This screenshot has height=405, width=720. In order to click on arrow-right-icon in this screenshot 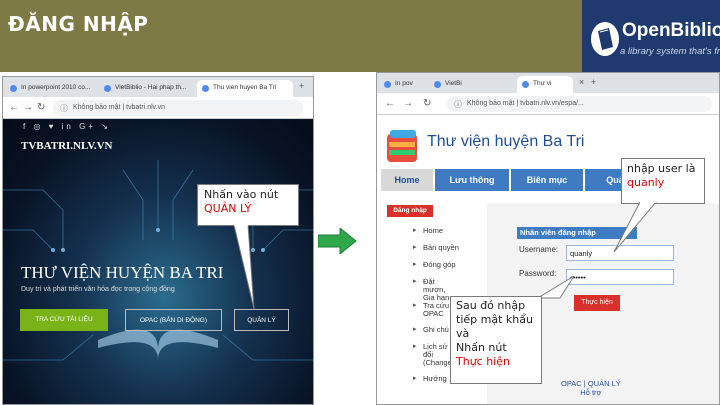, I will do `click(337, 241)`.